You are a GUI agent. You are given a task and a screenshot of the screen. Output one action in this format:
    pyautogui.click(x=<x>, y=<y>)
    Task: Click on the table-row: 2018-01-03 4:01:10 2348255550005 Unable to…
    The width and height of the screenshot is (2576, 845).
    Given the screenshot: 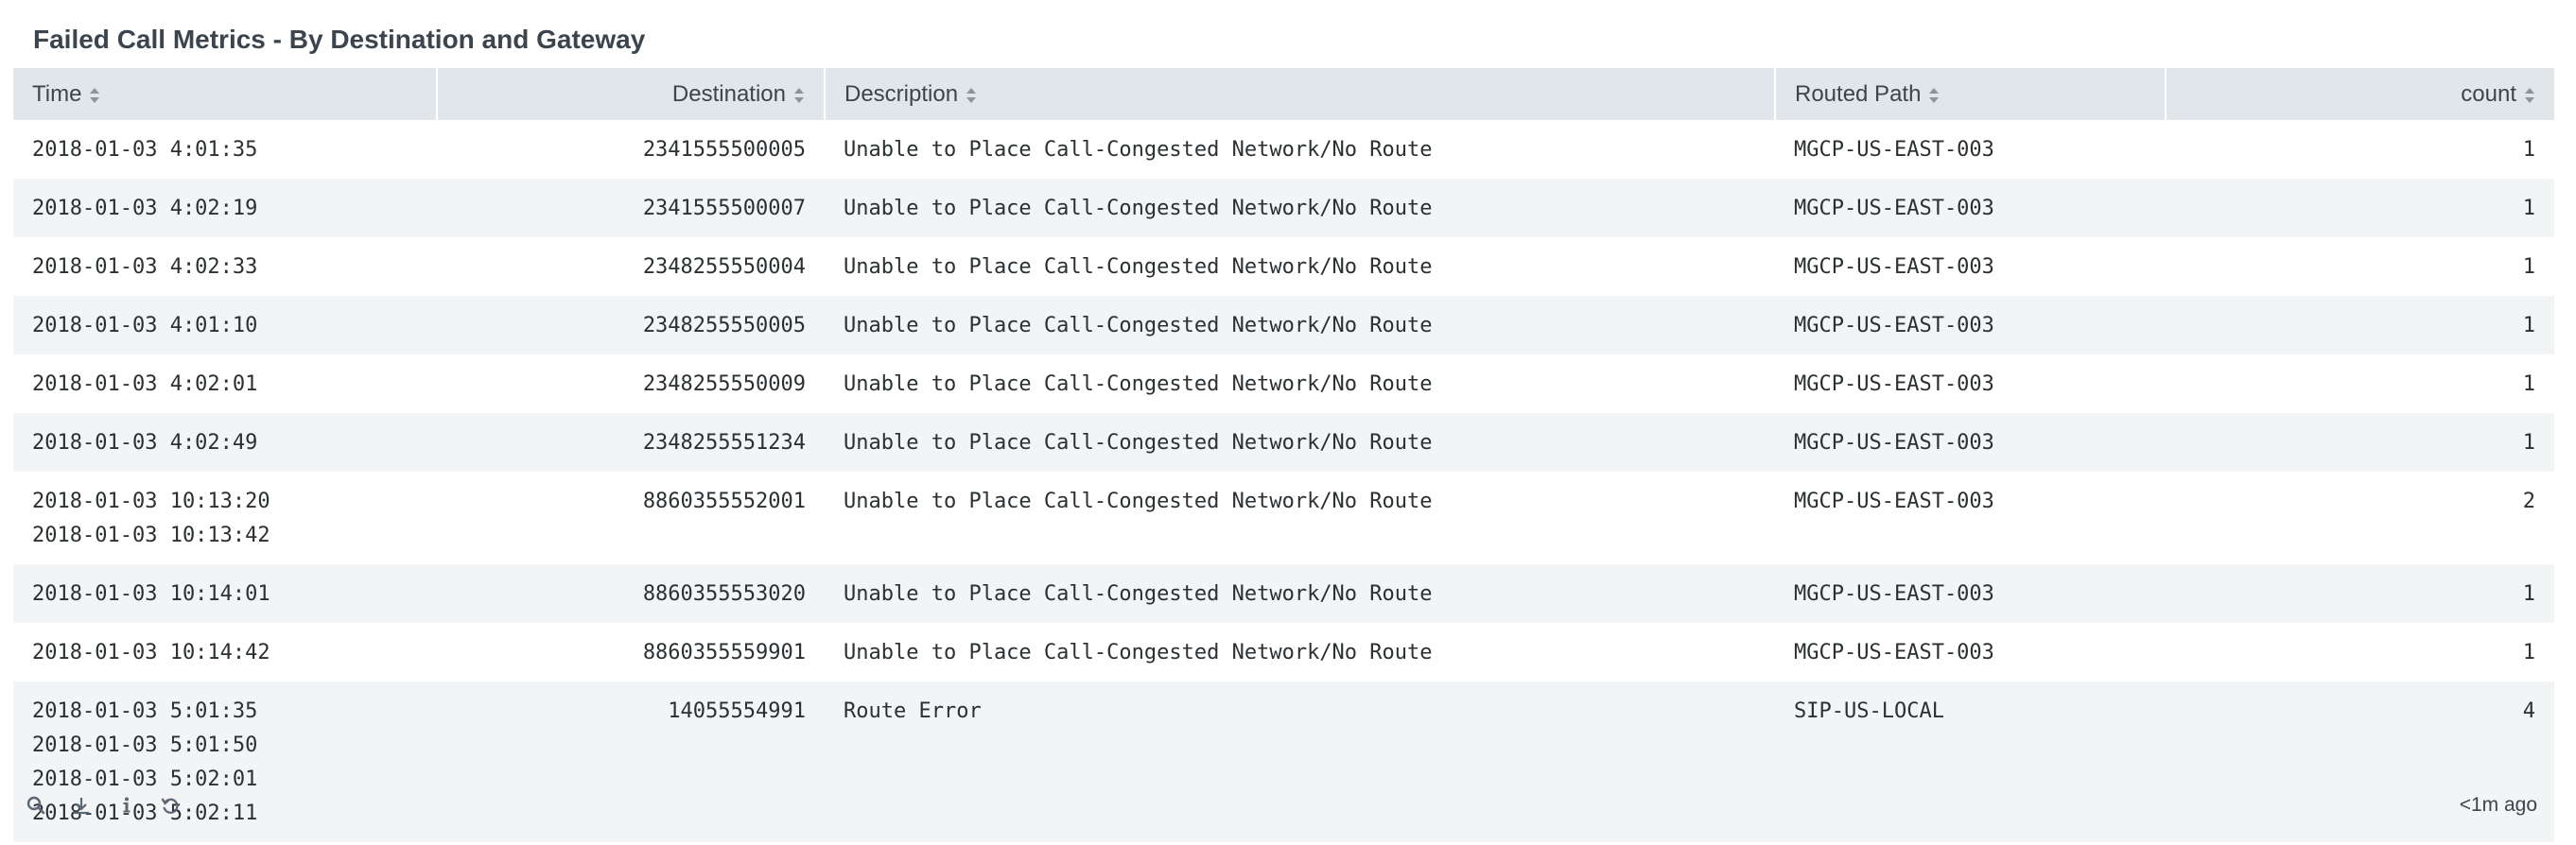 What is the action you would take?
    pyautogui.click(x=1283, y=325)
    